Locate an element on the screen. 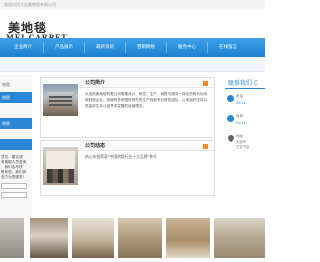  sidebar-note: 全力为您服务！ is located at coordinates (14, 177).